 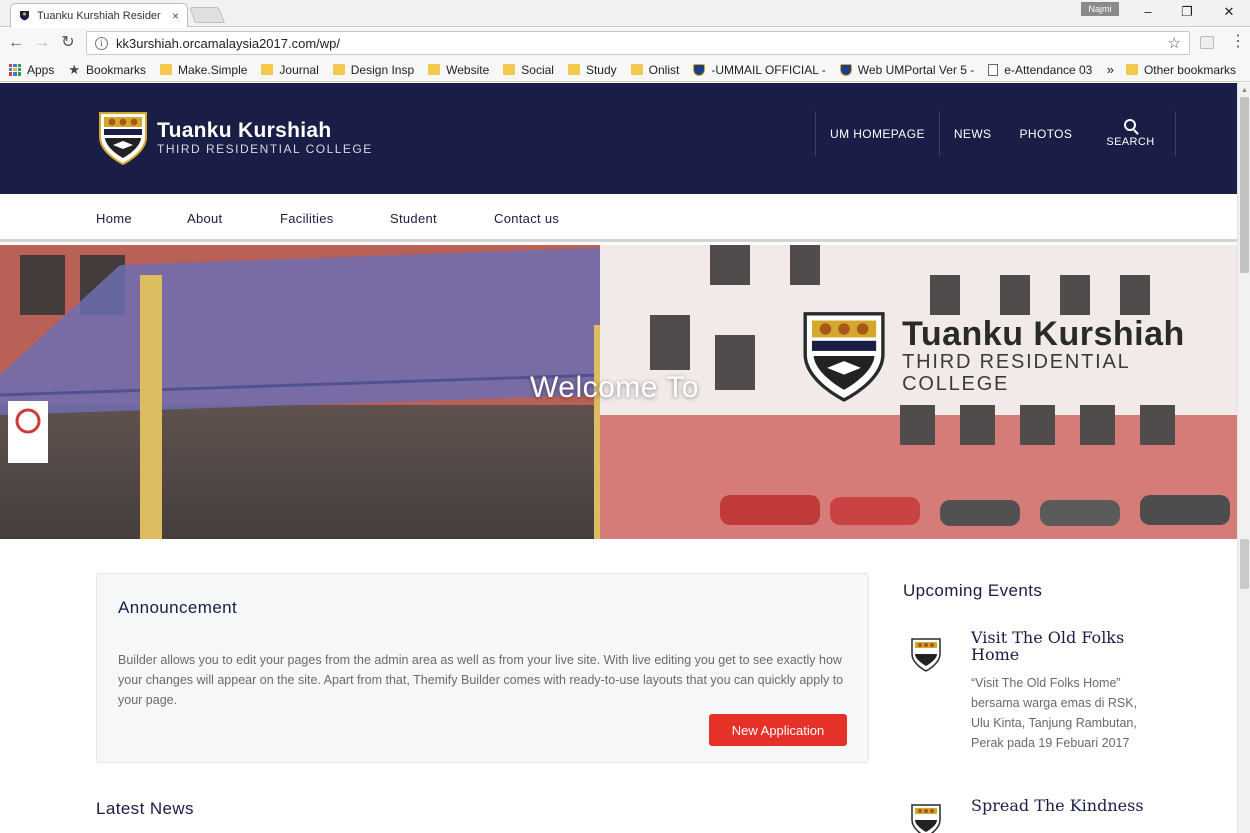 I want to click on site-subtitle: THIRD RESIDENTIAL COLLEGE, so click(x=265, y=149).